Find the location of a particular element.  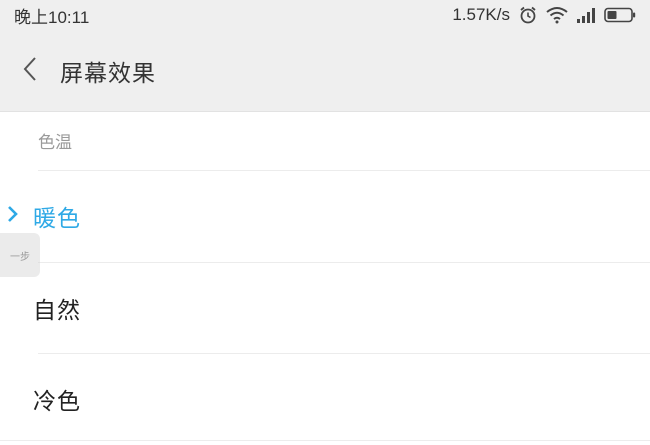

section-header: 色温 is located at coordinates (55, 143).